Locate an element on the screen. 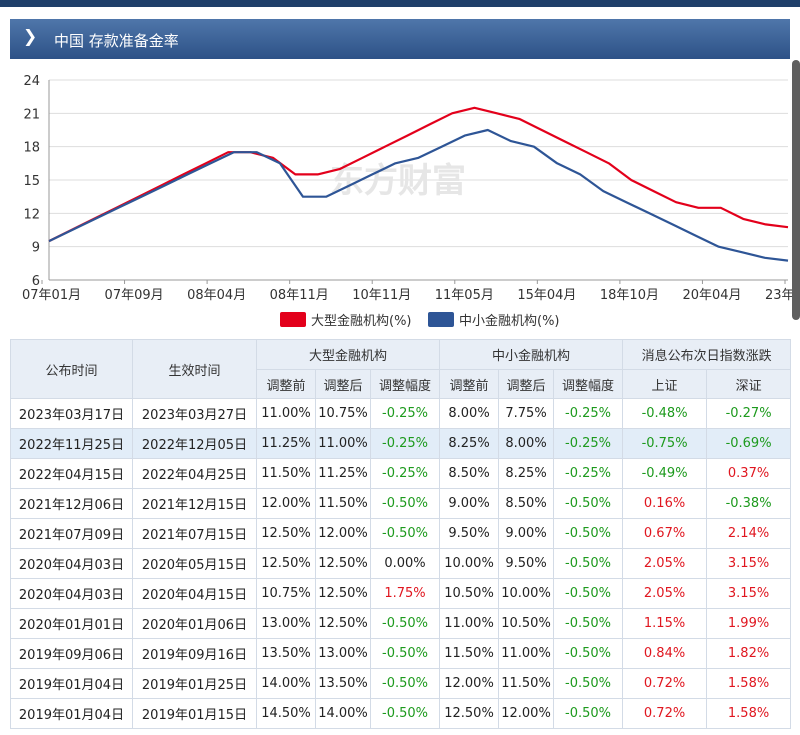 This screenshot has width=800, height=735. cell-small-after: 9.00% is located at coordinates (526, 533).